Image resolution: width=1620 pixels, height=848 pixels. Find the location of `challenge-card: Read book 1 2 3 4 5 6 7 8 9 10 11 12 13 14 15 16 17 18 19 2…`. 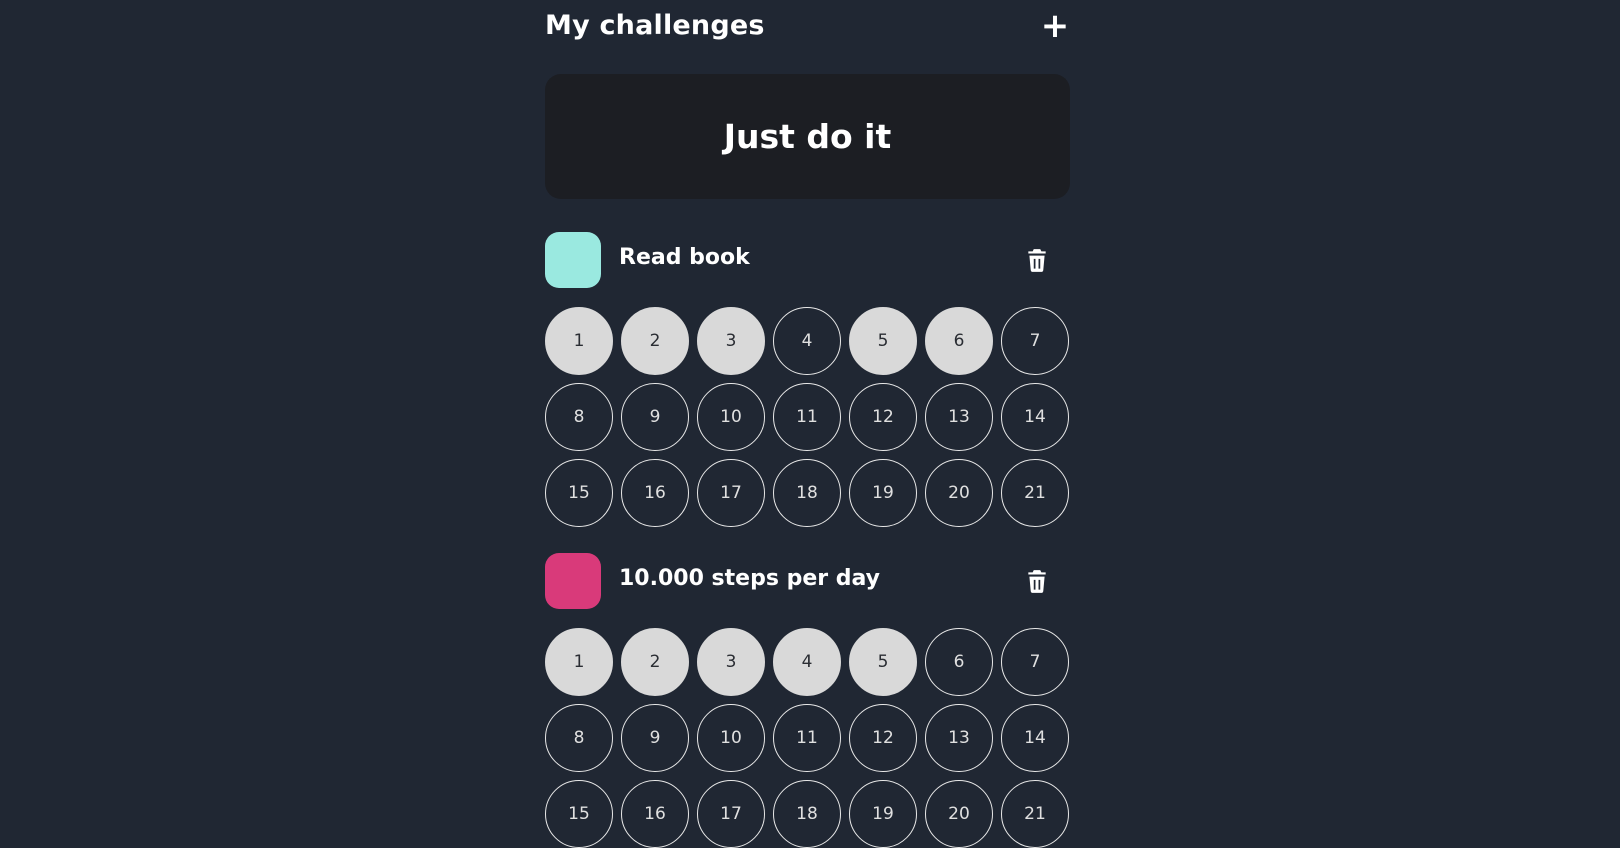

challenge-card: Read book 1 2 3 4 5 6 7 8 9 10 11 12 13 14 15 16 17 18 19 2… is located at coordinates (807, 379).